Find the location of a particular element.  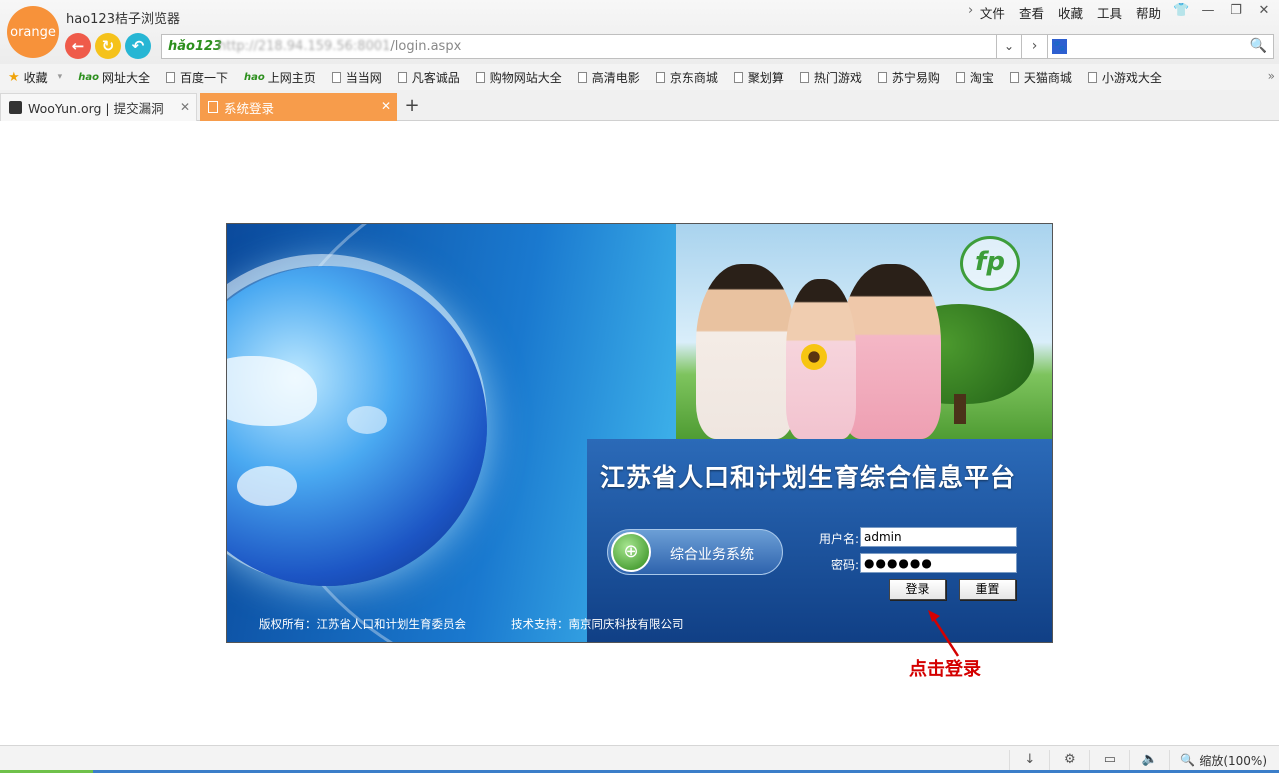

menu-file: 文件 is located at coordinates (992, 12).